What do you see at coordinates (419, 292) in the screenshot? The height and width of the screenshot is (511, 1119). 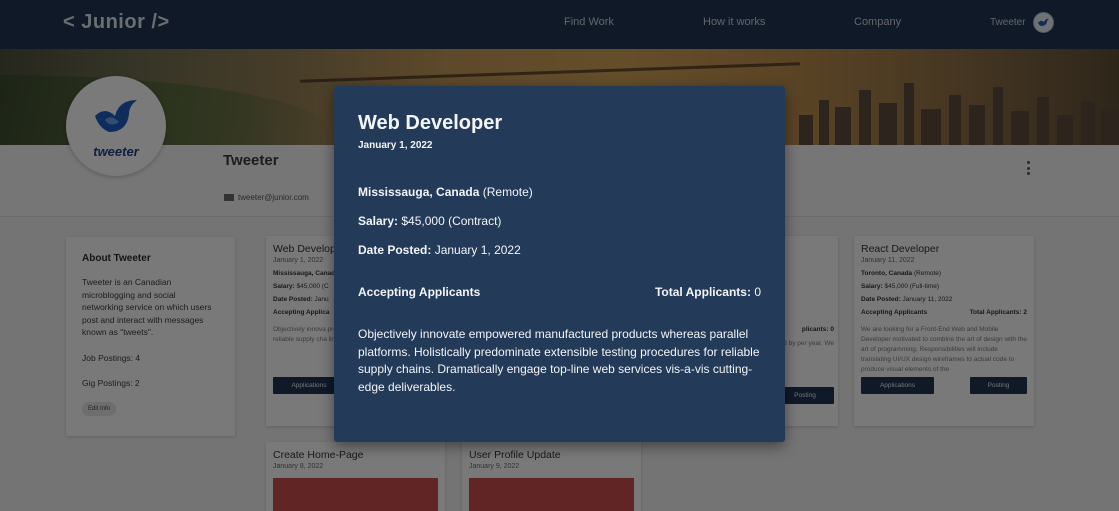 I see `modal-accepting-label: Accepting Applicants` at bounding box center [419, 292].